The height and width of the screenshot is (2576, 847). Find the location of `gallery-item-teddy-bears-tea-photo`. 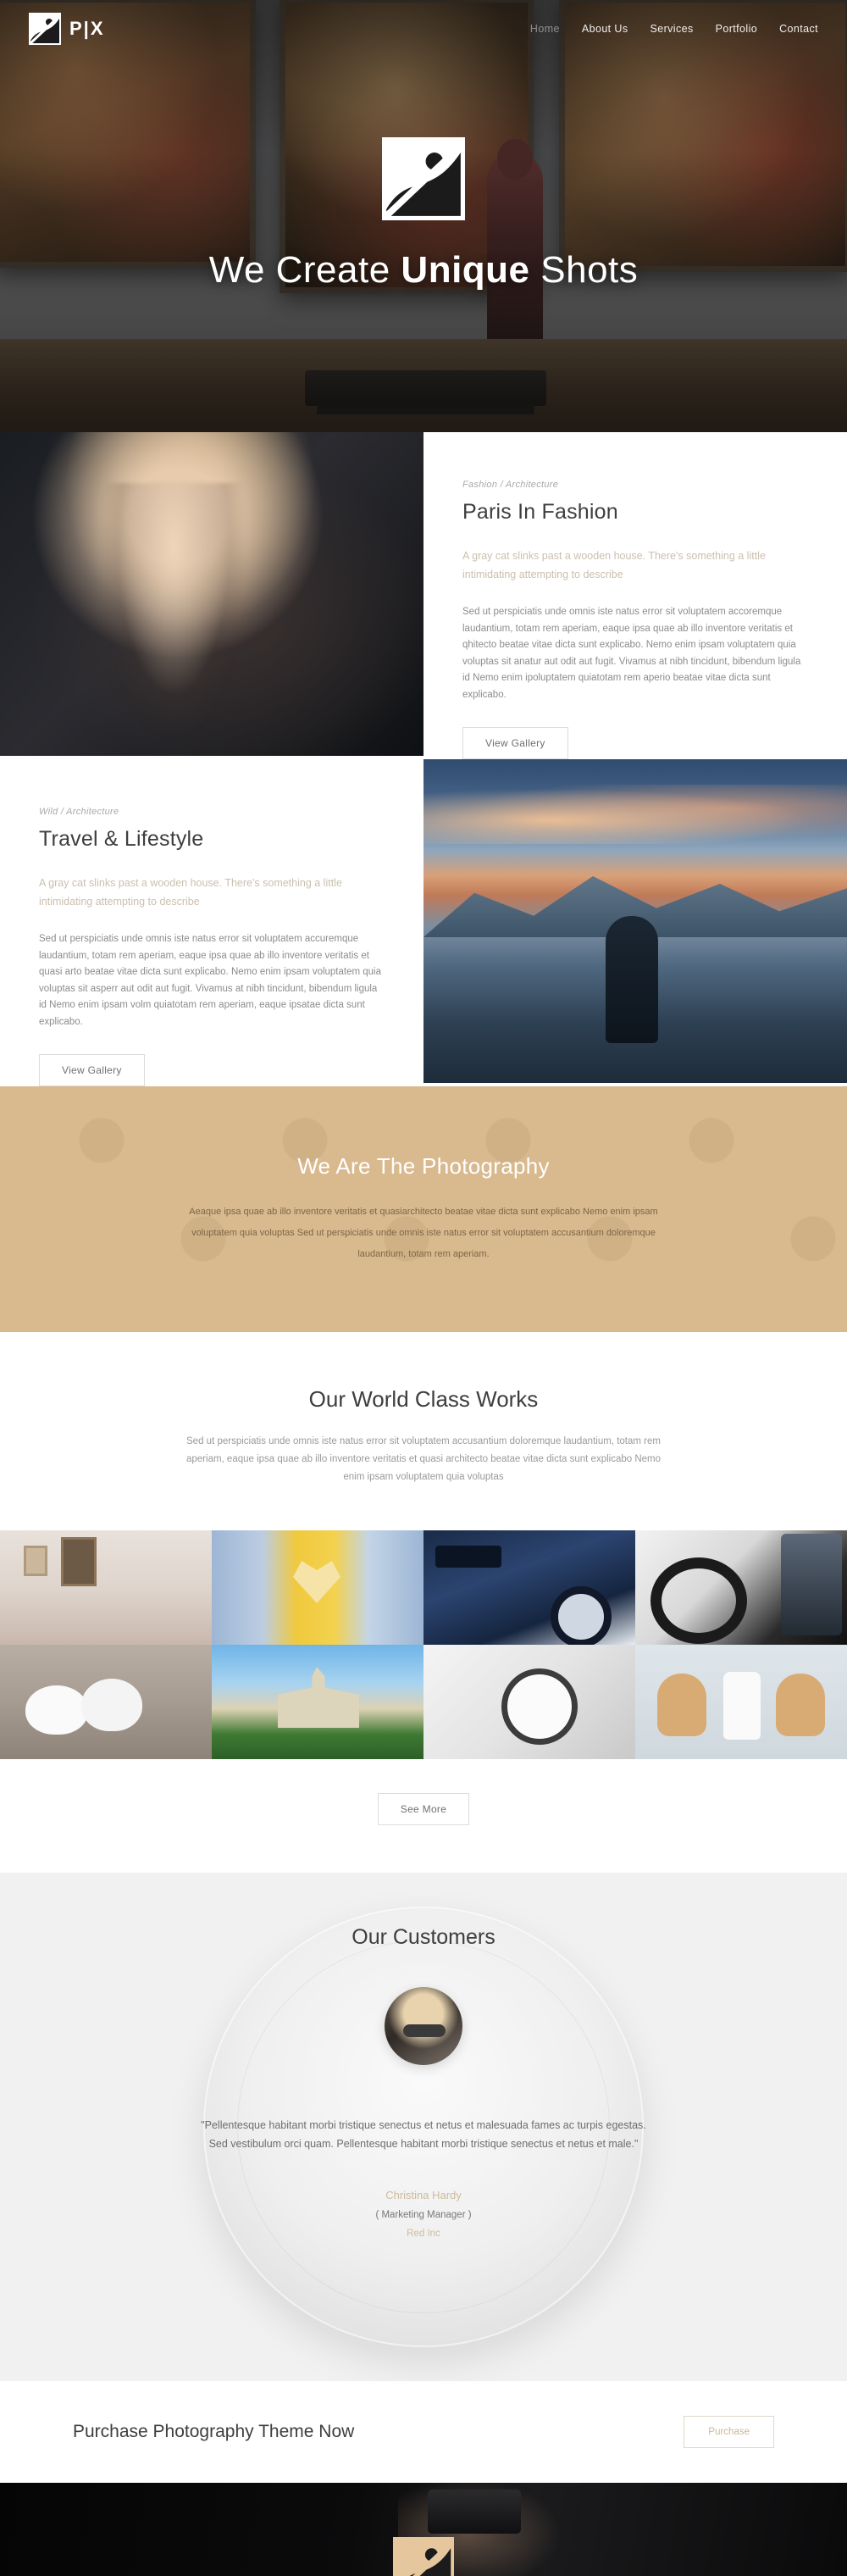

gallery-item-teddy-bears-tea-photo is located at coordinates (741, 1702).